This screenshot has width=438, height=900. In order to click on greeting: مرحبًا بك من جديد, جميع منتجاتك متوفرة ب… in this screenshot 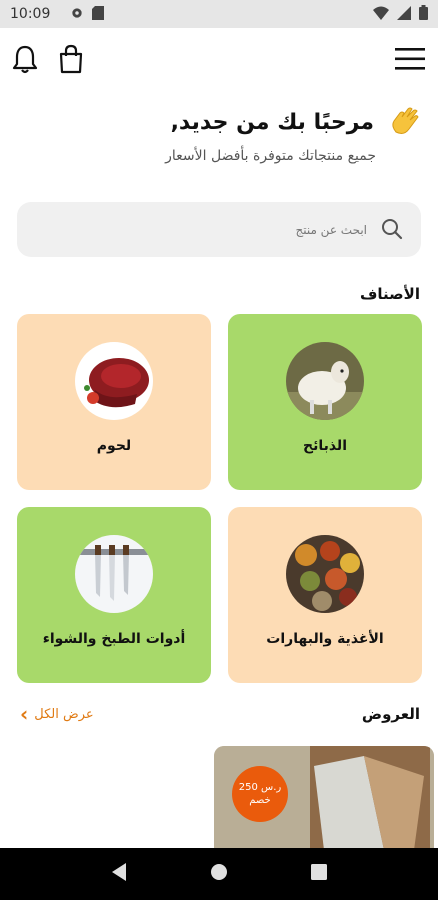, I will do `click(292, 135)`.